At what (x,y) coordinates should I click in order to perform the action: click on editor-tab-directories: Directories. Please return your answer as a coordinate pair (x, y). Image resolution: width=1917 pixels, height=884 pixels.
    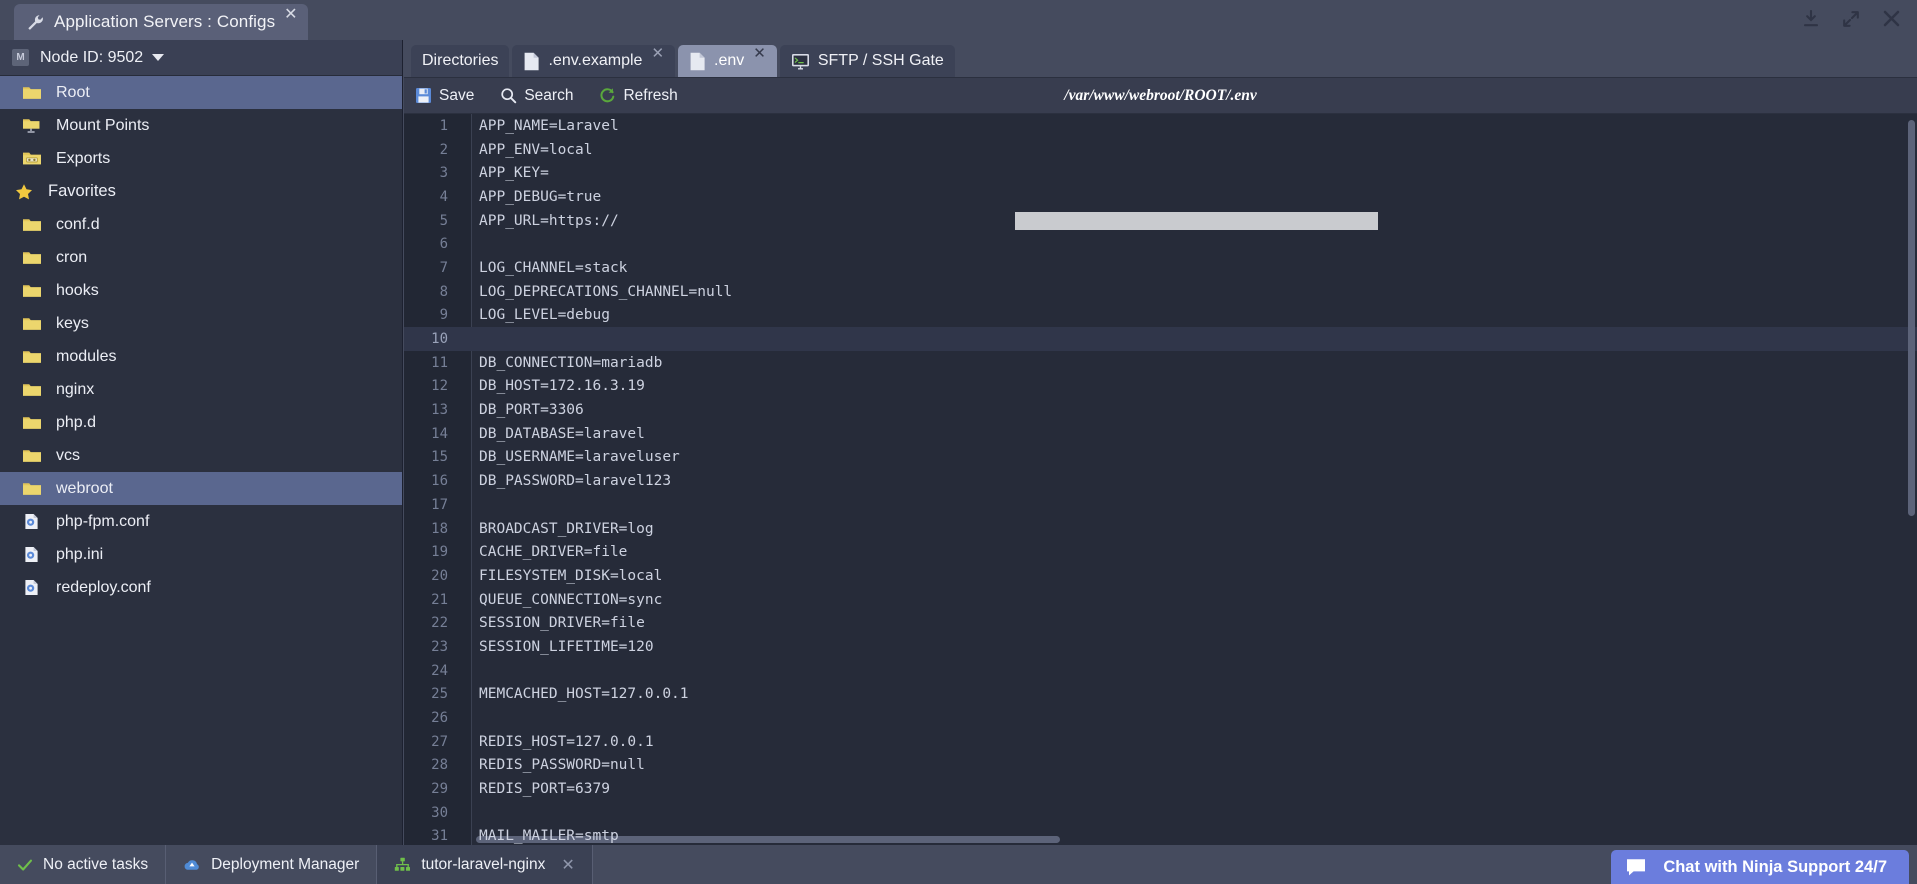
    Looking at the image, I should click on (460, 61).